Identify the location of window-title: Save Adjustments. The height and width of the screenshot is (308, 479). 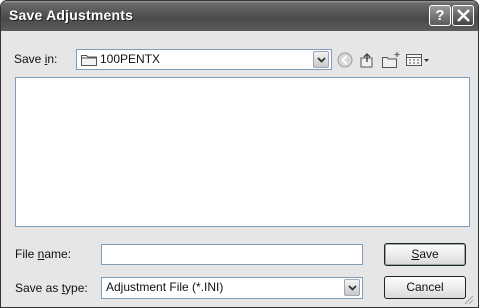
(71, 15).